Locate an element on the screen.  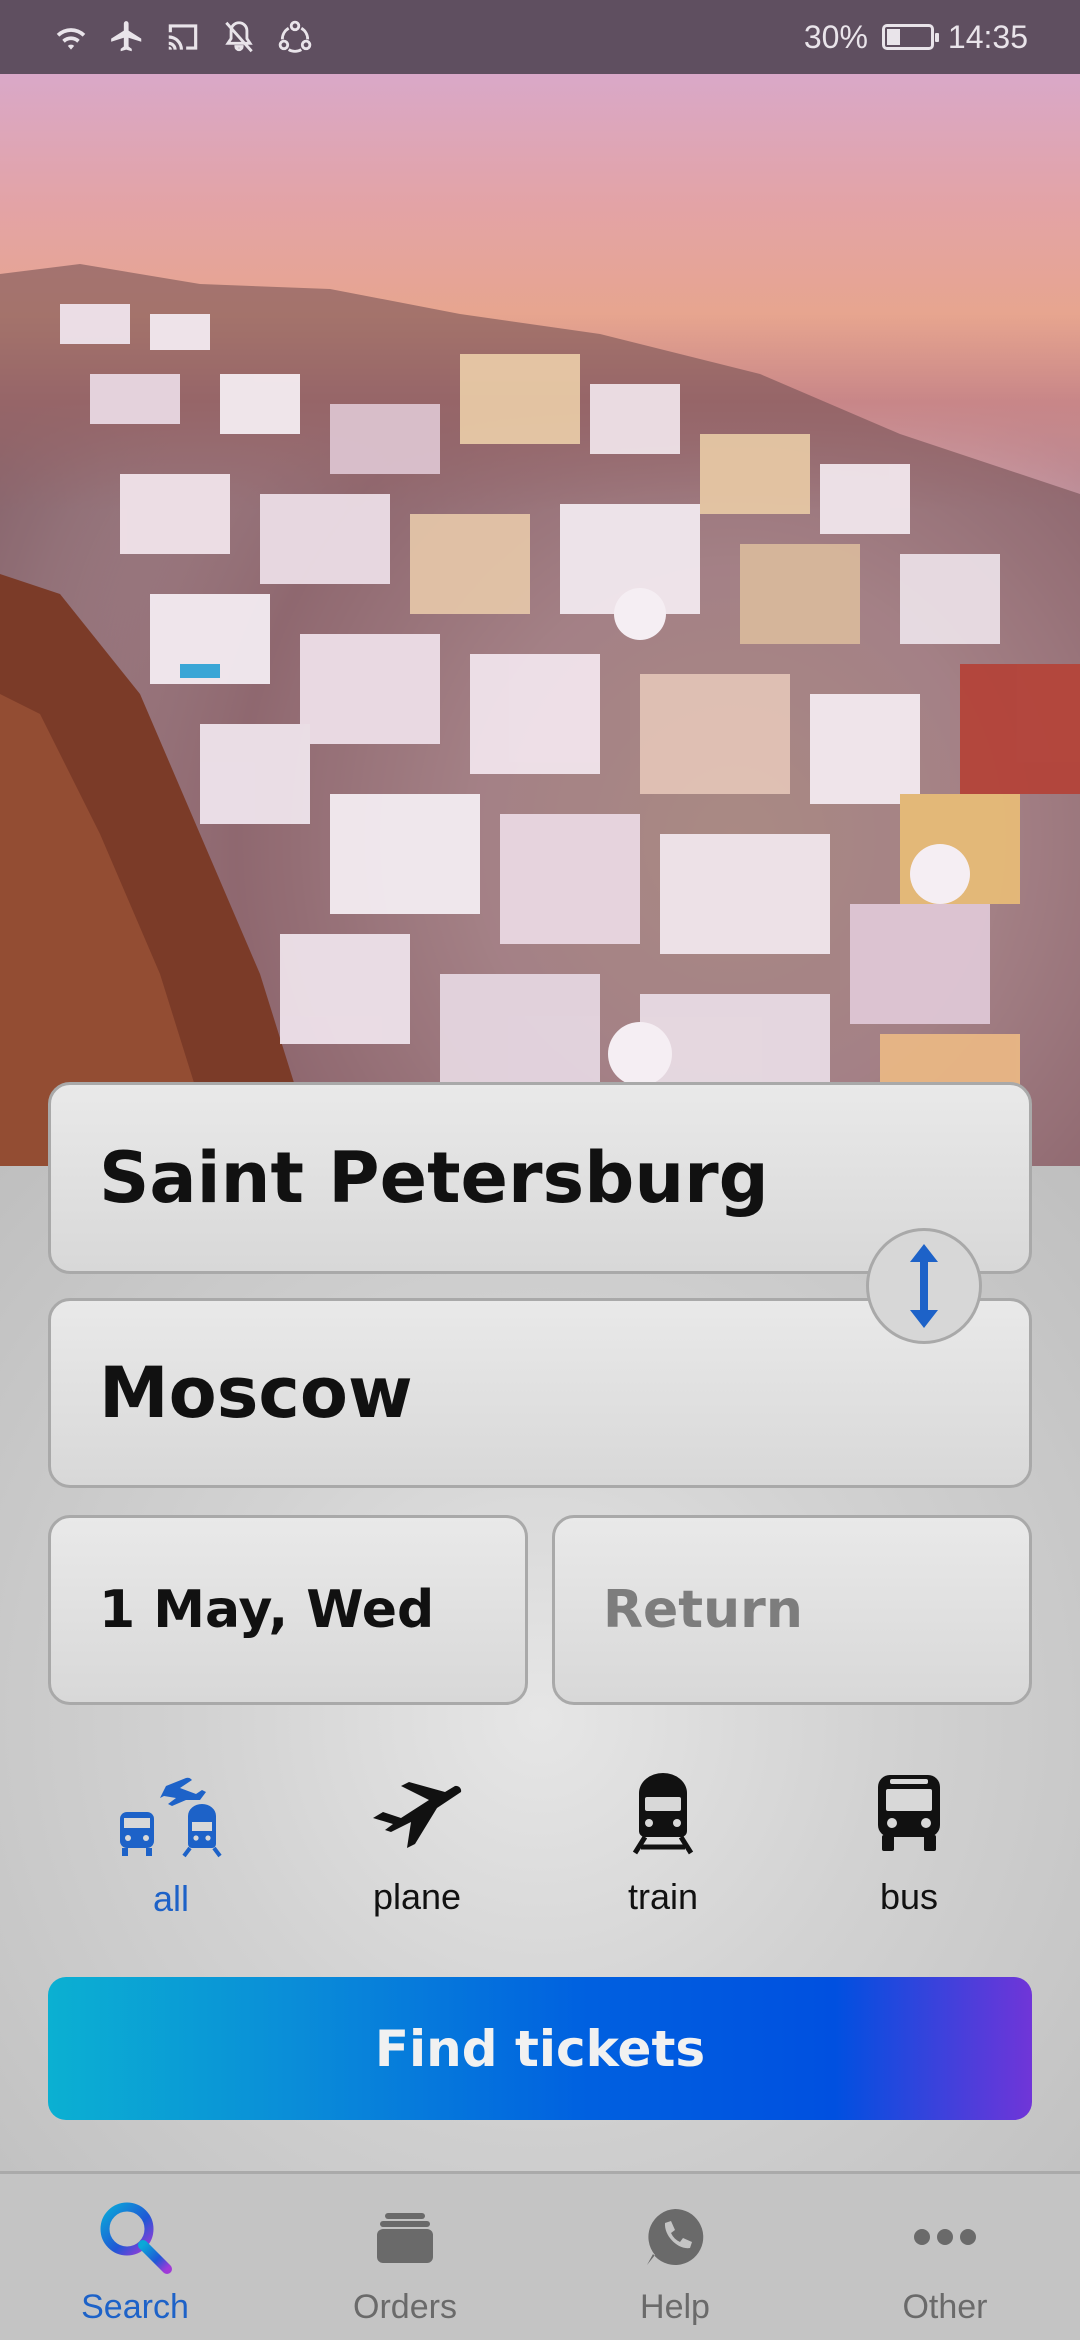
nav-orders-label: Orders is located at coordinates (405, 2307).